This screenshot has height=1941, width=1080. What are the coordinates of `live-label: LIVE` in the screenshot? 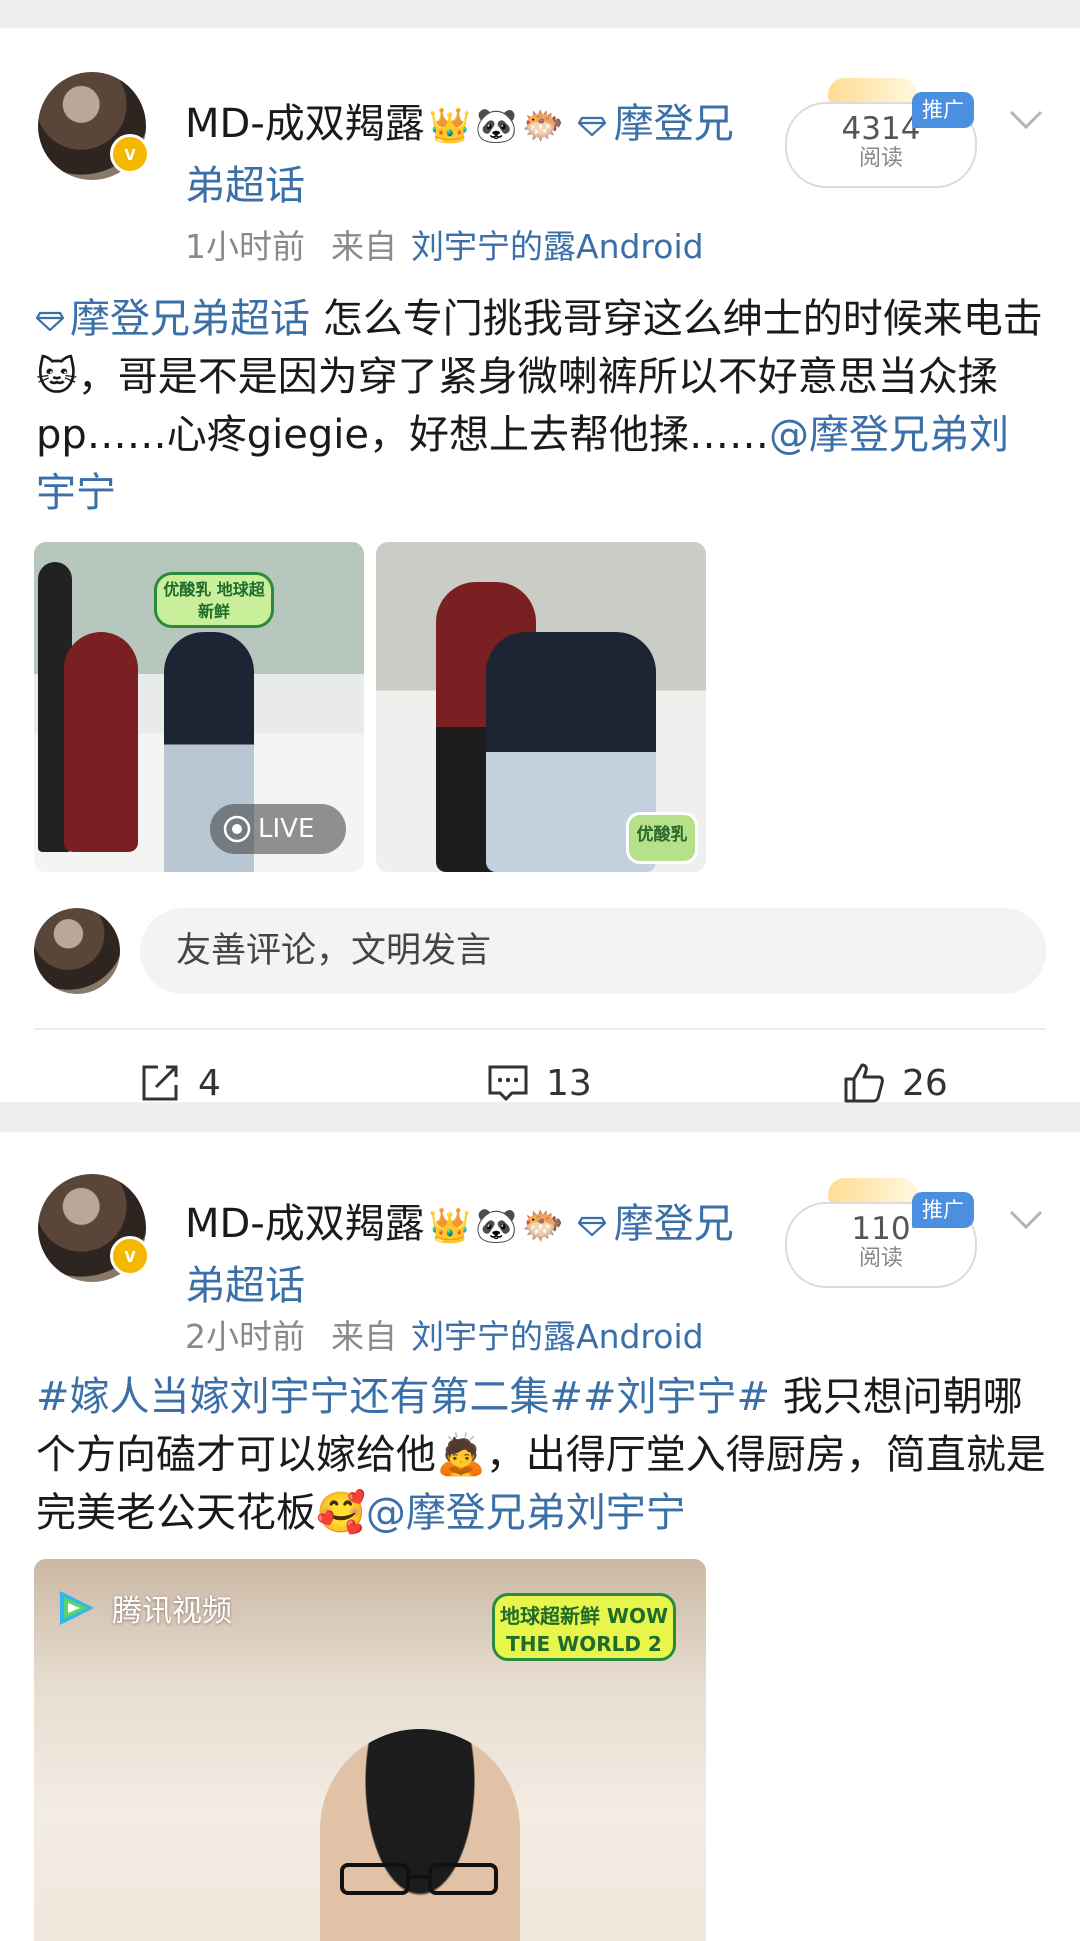 It's located at (286, 829).